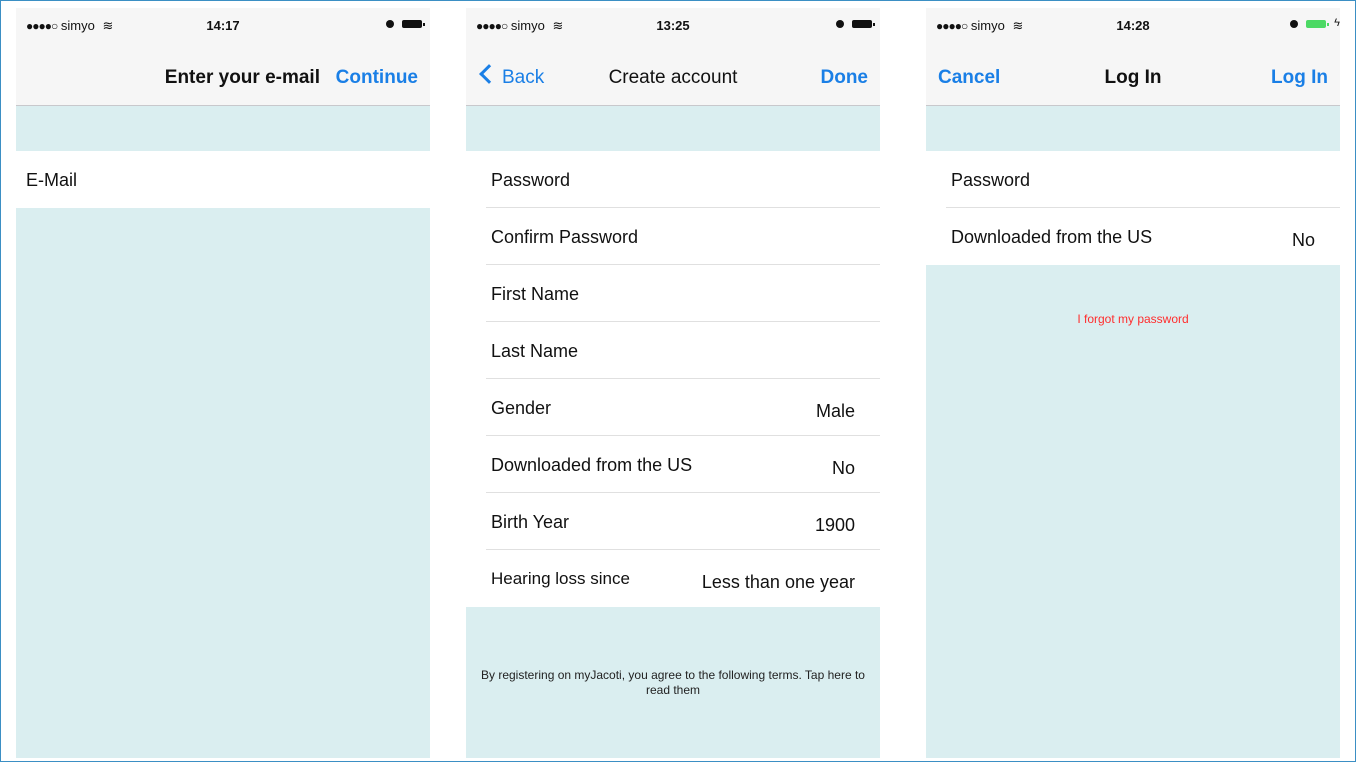 This screenshot has height=765, width=1359. Describe the element at coordinates (673, 521) in the screenshot. I see `birth-year-row: Birth Year 1900` at that location.